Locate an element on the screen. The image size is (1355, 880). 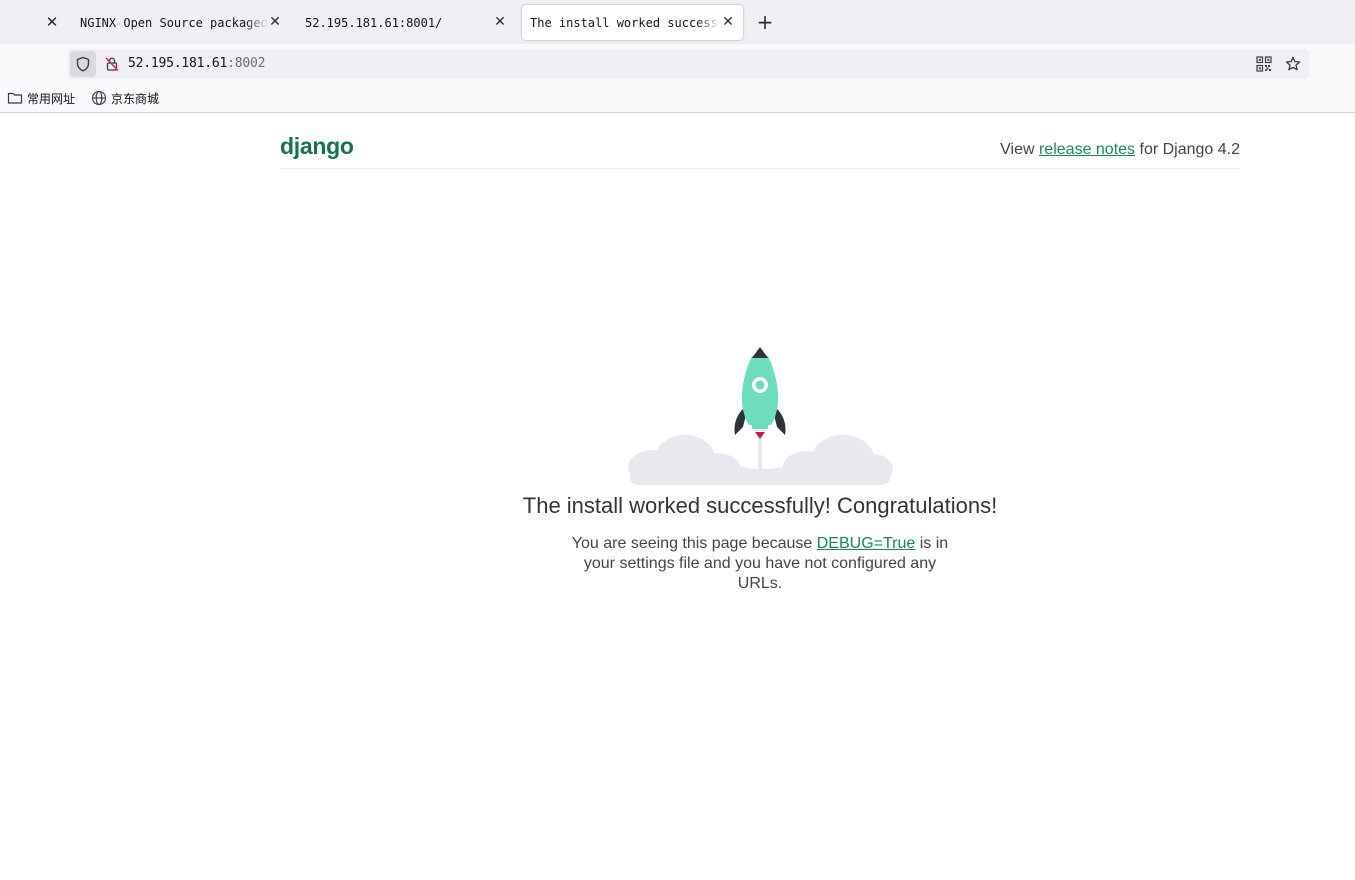
tracking-protection-button is located at coordinates (83, 64).